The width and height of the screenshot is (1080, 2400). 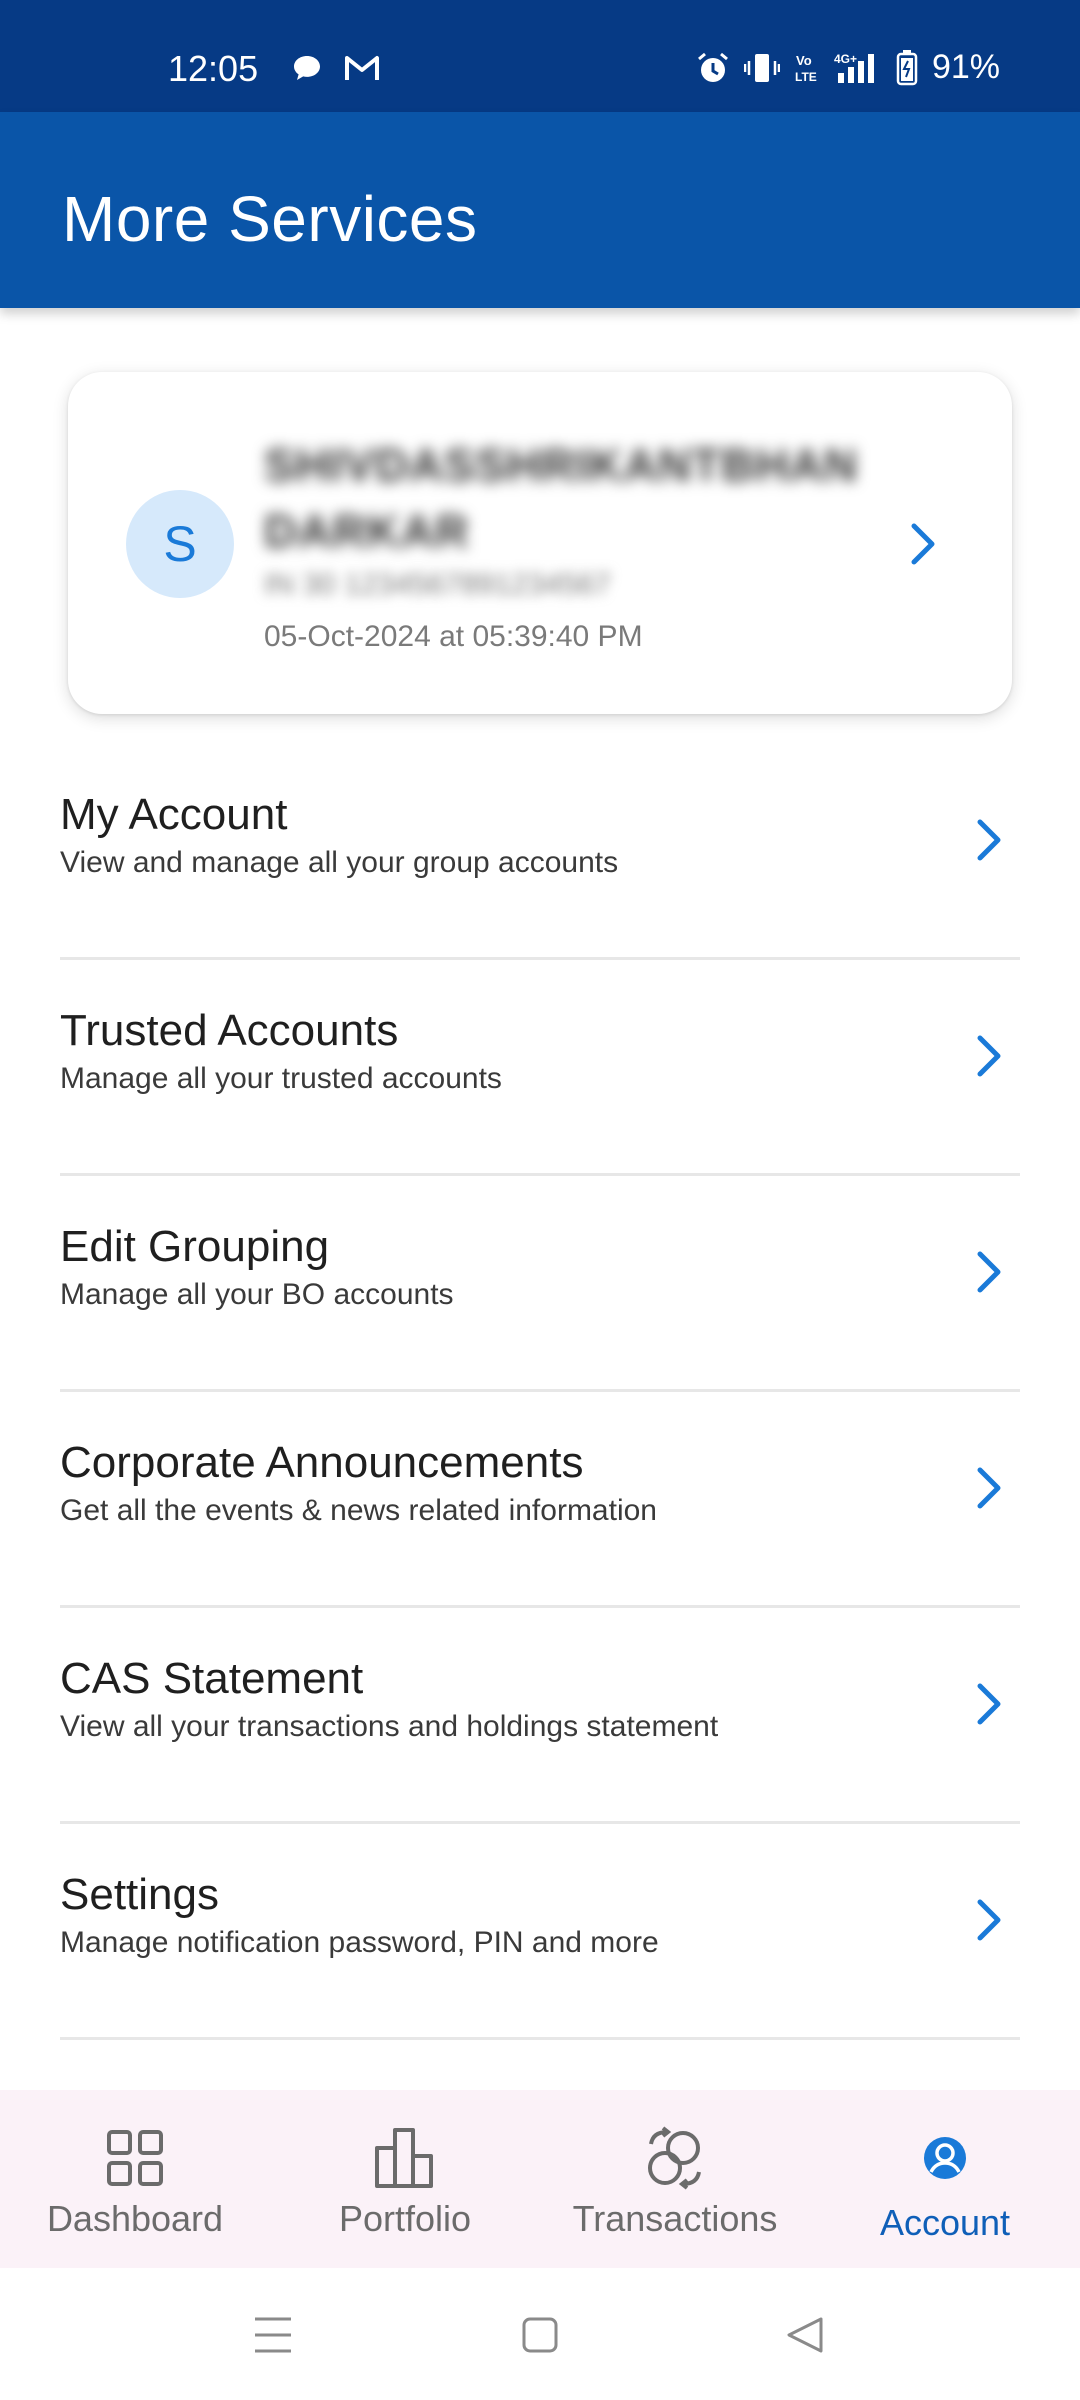 What do you see at coordinates (229, 1030) in the screenshot?
I see `menu-item-title: Trusted Accounts` at bounding box center [229, 1030].